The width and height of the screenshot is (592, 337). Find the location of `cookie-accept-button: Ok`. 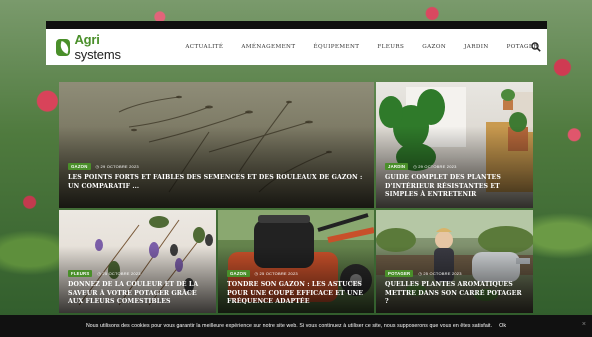

cookie-accept-button: Ok is located at coordinates (502, 326).